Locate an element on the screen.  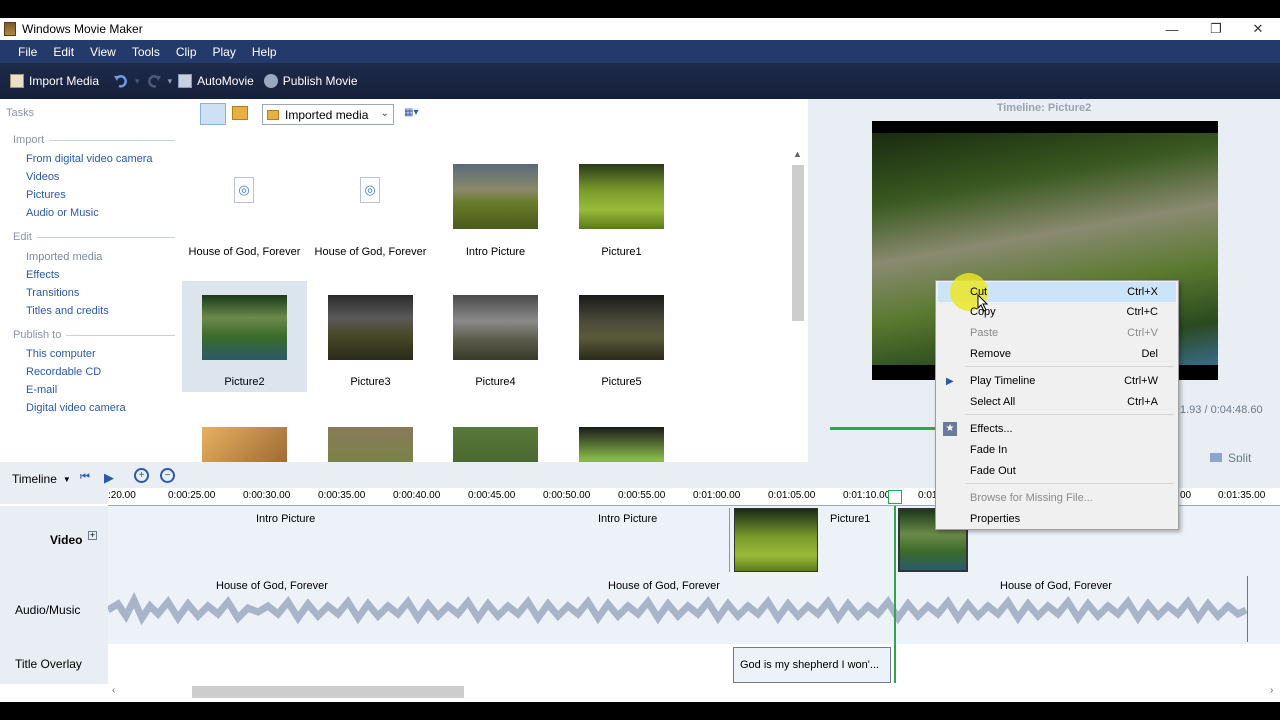
scroll-right-arrow: › is located at coordinates (1271, 690).